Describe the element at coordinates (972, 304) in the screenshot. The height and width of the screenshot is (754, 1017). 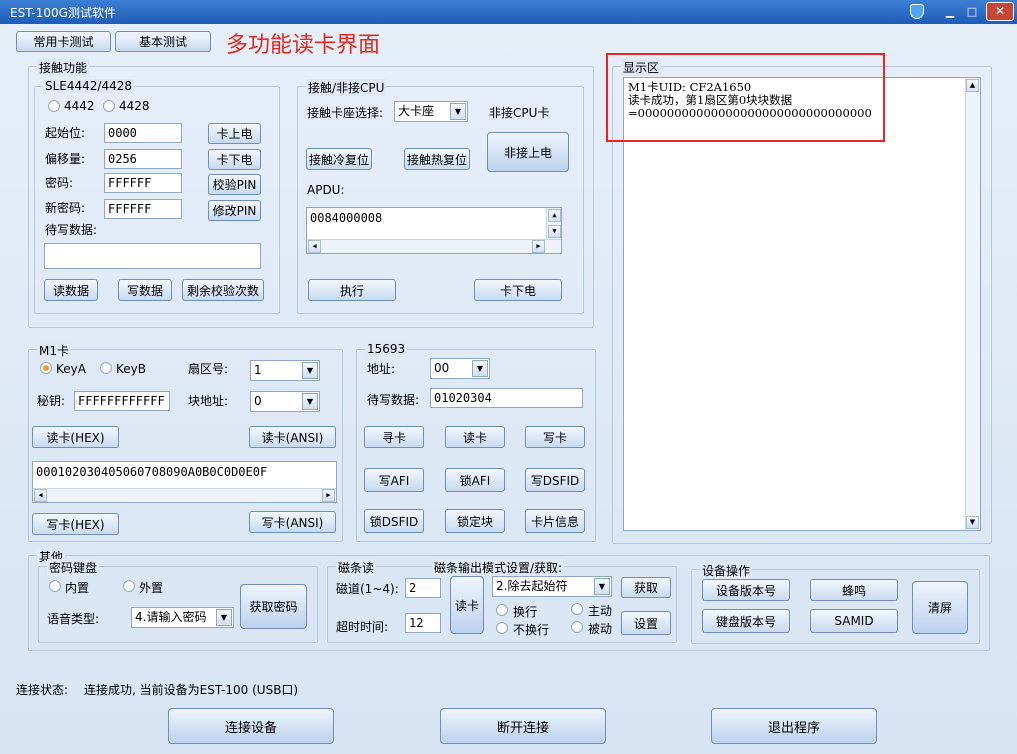
I see `display-vertical-scrollbar: ▲ ▼` at that location.